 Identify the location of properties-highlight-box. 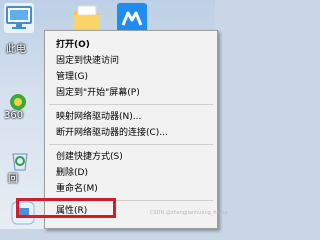
(66, 208).